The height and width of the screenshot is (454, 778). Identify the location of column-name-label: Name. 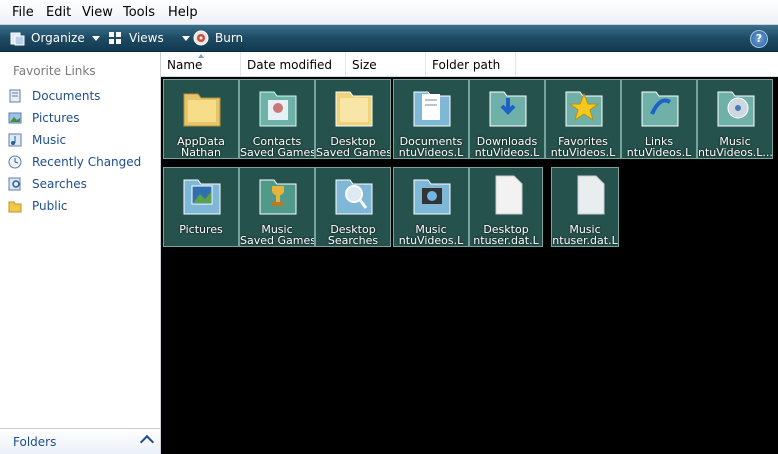
(185, 65).